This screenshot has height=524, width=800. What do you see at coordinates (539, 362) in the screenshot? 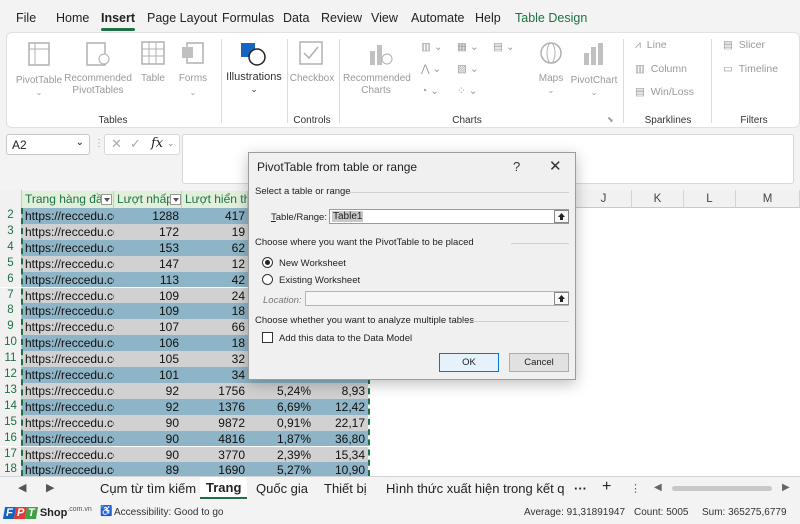
I see `cancel-button: Cancel` at bounding box center [539, 362].